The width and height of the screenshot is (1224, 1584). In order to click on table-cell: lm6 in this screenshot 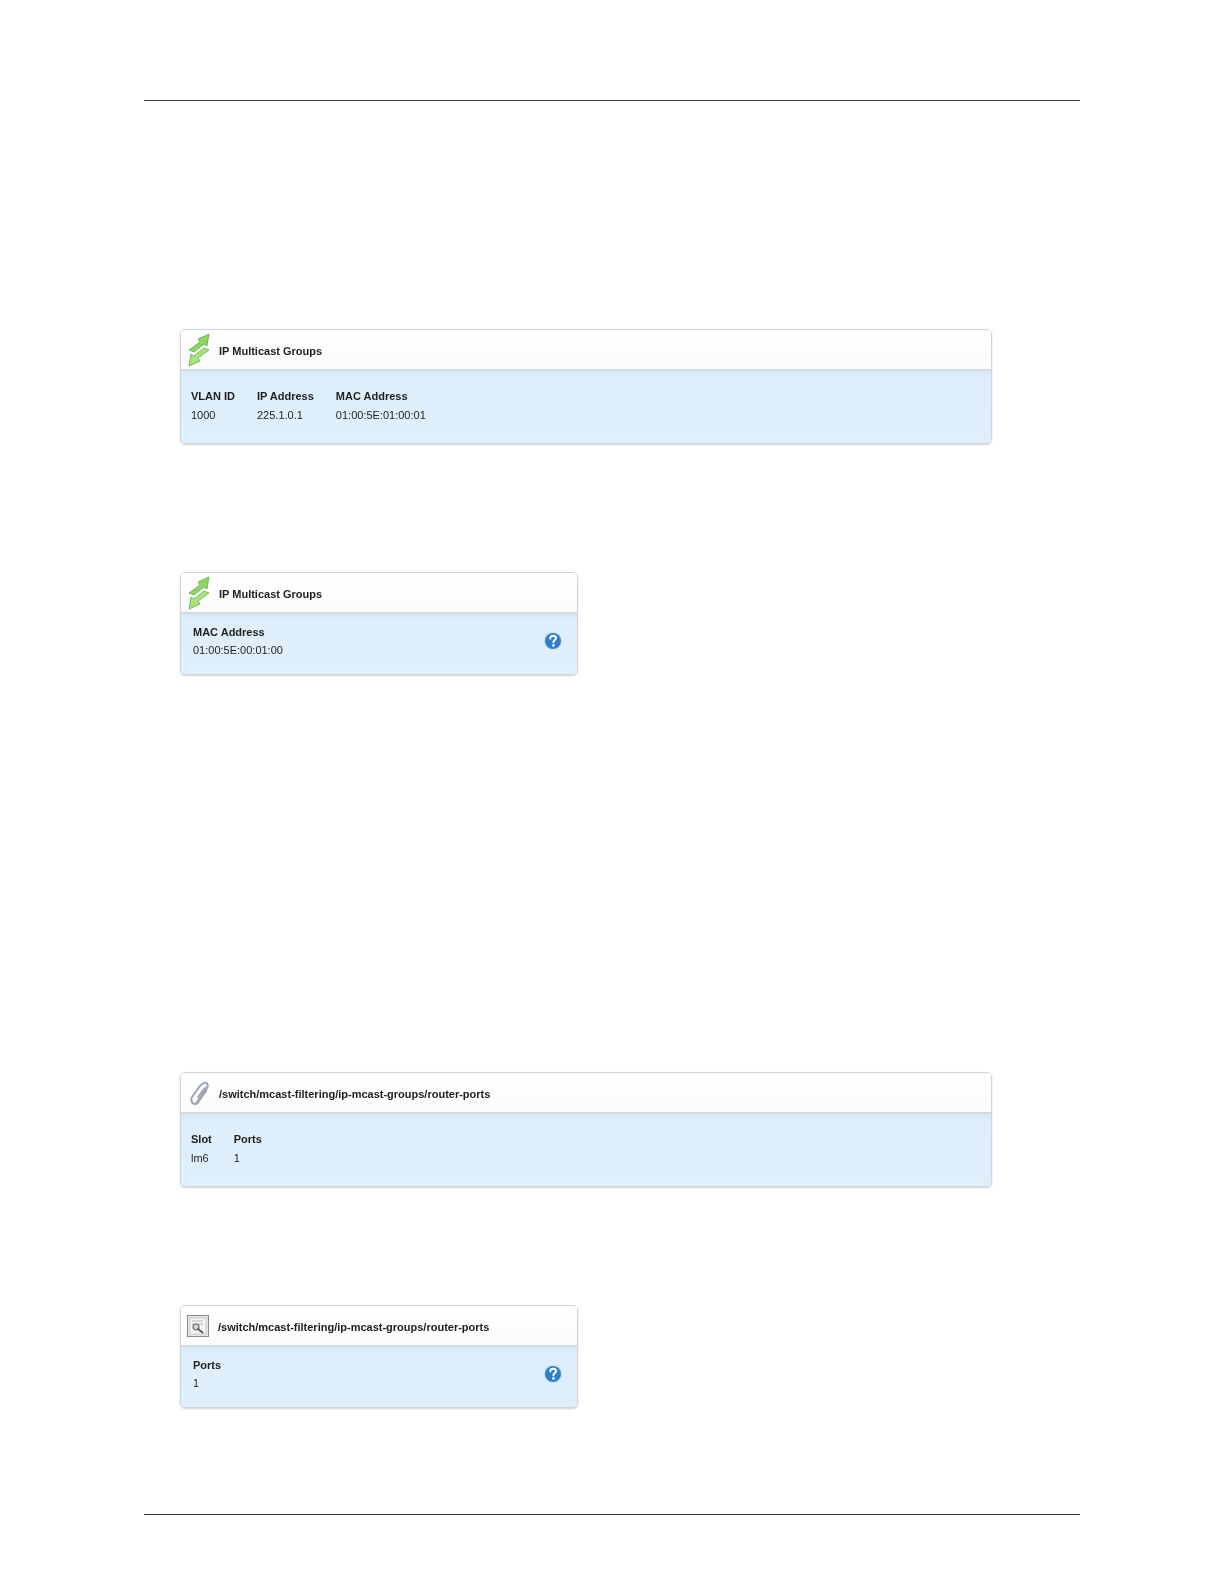, I will do `click(212, 1158)`.